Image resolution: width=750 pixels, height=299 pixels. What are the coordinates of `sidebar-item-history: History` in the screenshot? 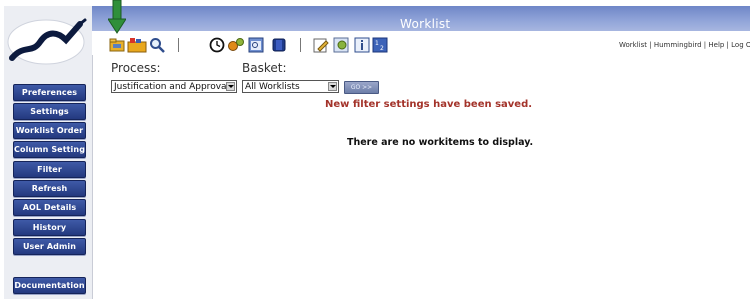 It's located at (49, 227).